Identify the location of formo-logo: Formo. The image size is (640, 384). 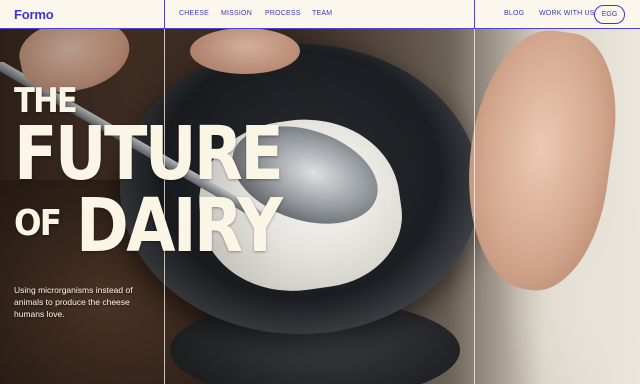
(34, 14).